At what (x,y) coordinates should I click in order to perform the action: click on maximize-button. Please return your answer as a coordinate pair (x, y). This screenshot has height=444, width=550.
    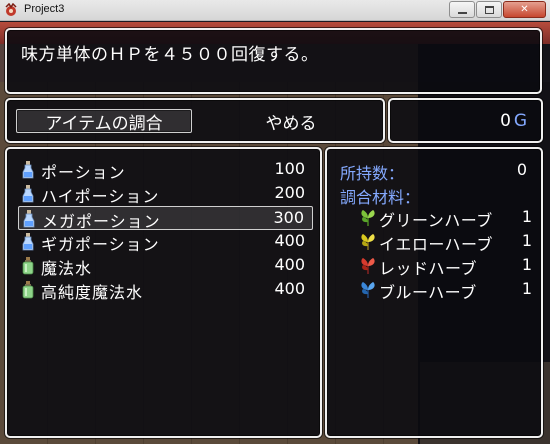
    Looking at the image, I should click on (489, 9).